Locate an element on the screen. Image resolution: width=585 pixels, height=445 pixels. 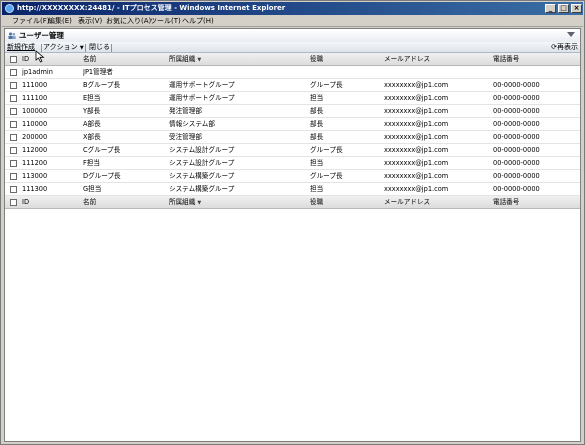
users-icon is located at coordinates (12, 35).